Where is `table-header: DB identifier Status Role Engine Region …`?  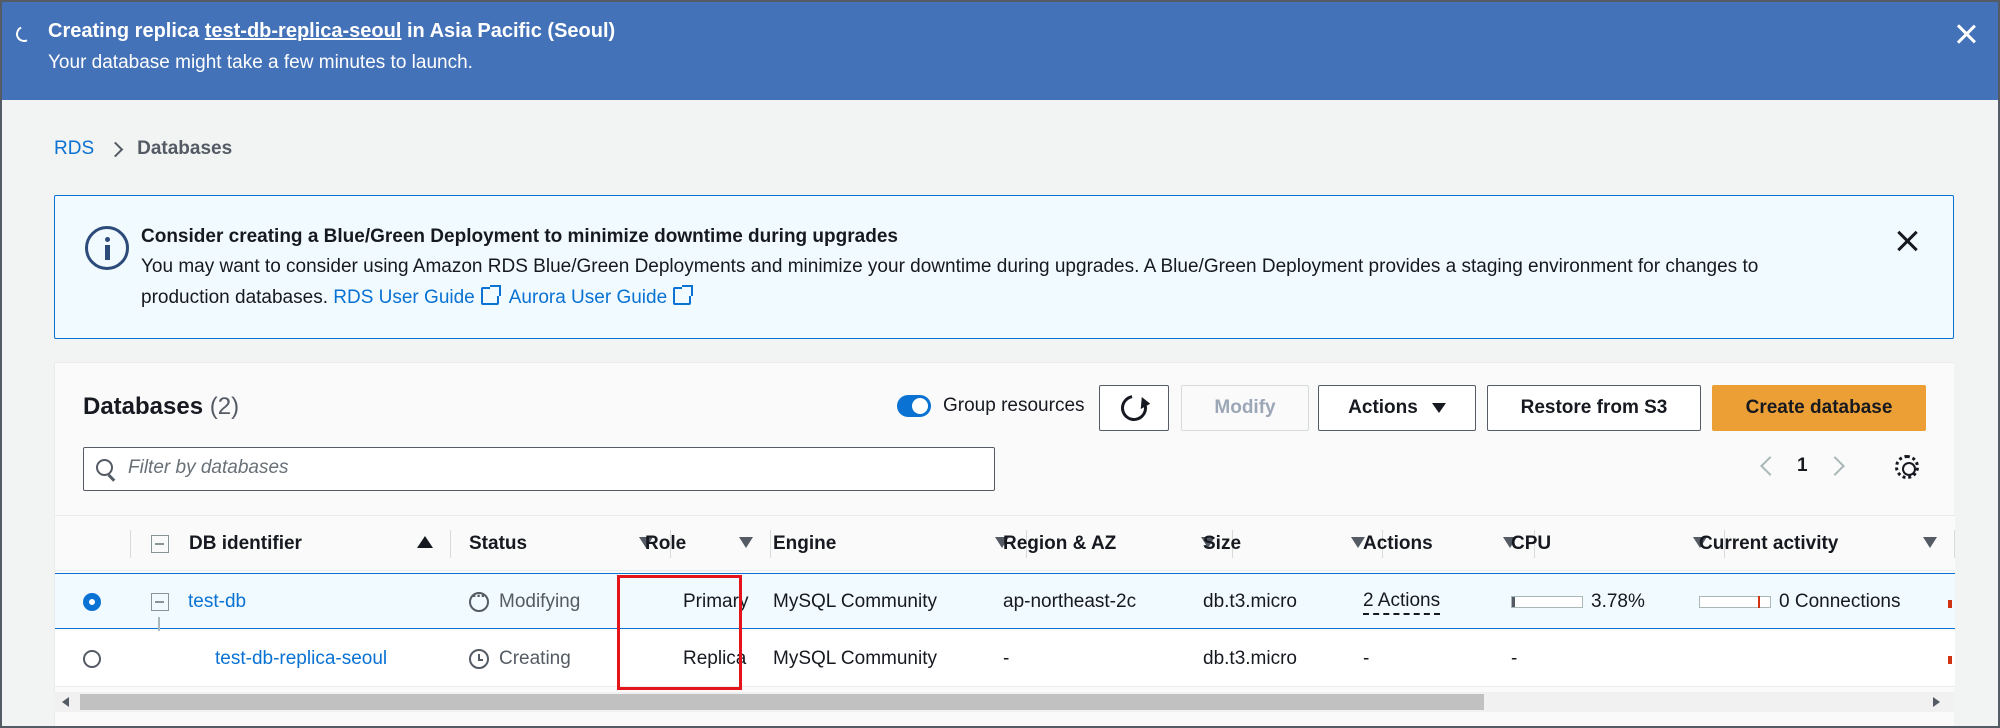 table-header: DB identifier Status Role Engine Region … is located at coordinates (1005, 543).